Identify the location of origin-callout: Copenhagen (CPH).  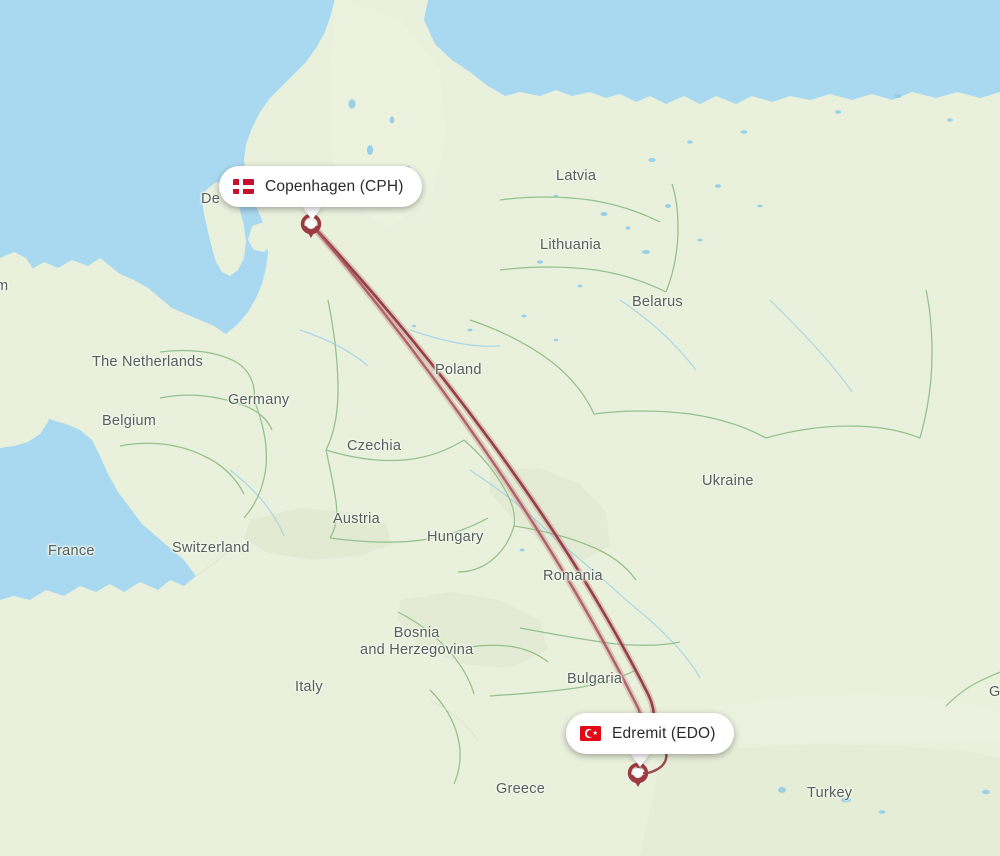
(320, 186).